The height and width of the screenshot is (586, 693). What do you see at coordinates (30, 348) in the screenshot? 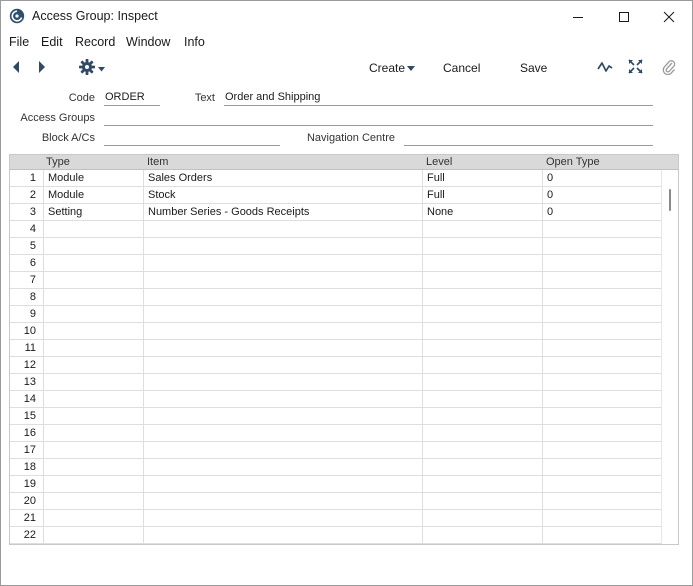
I see `row-number: 11` at bounding box center [30, 348].